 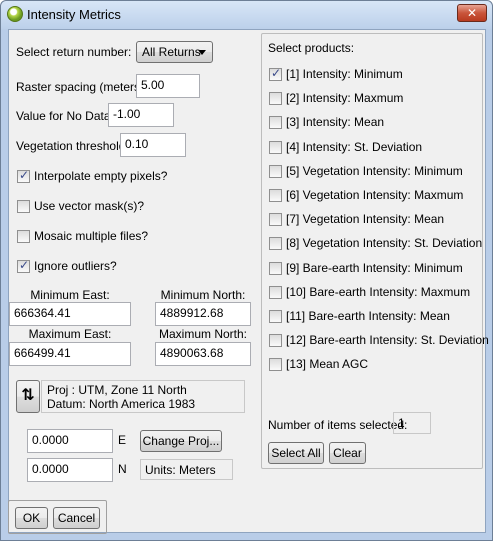 I want to click on nodata-label: Value for No Data:, so click(x=65, y=116).